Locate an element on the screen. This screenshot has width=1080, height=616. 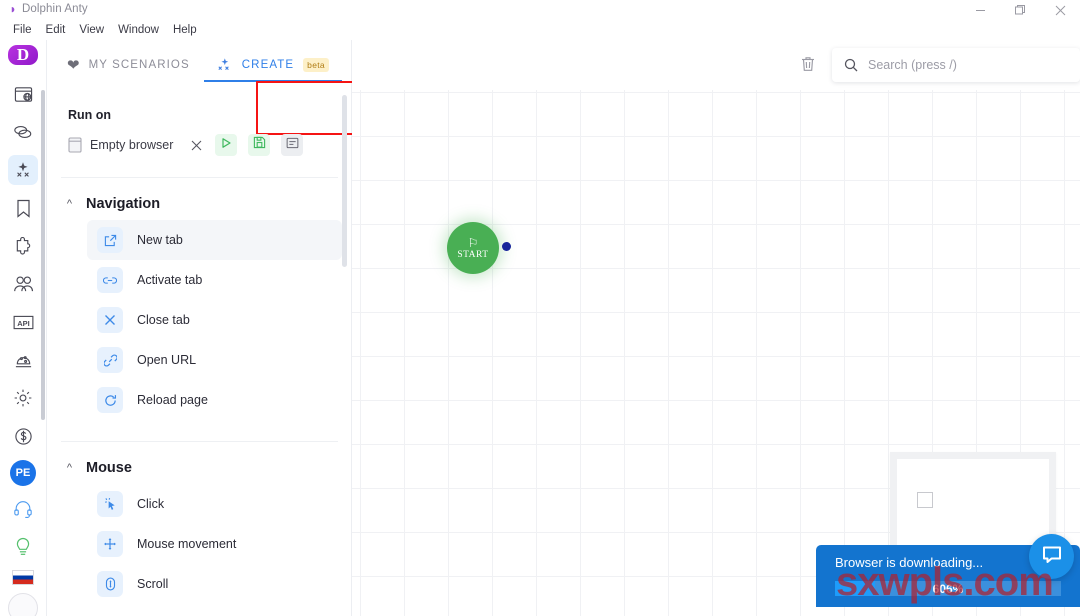
panel-scrollbar is located at coordinates (344, 181).